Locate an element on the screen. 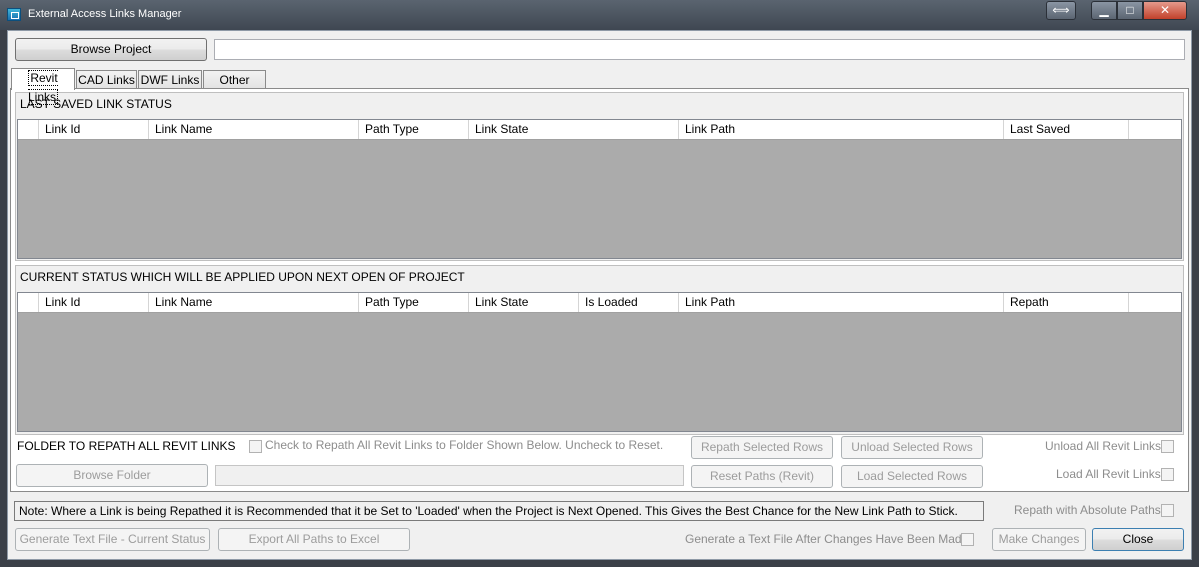 This screenshot has width=1199, height=567. tab-cad-links: CAD Links is located at coordinates (106, 79).